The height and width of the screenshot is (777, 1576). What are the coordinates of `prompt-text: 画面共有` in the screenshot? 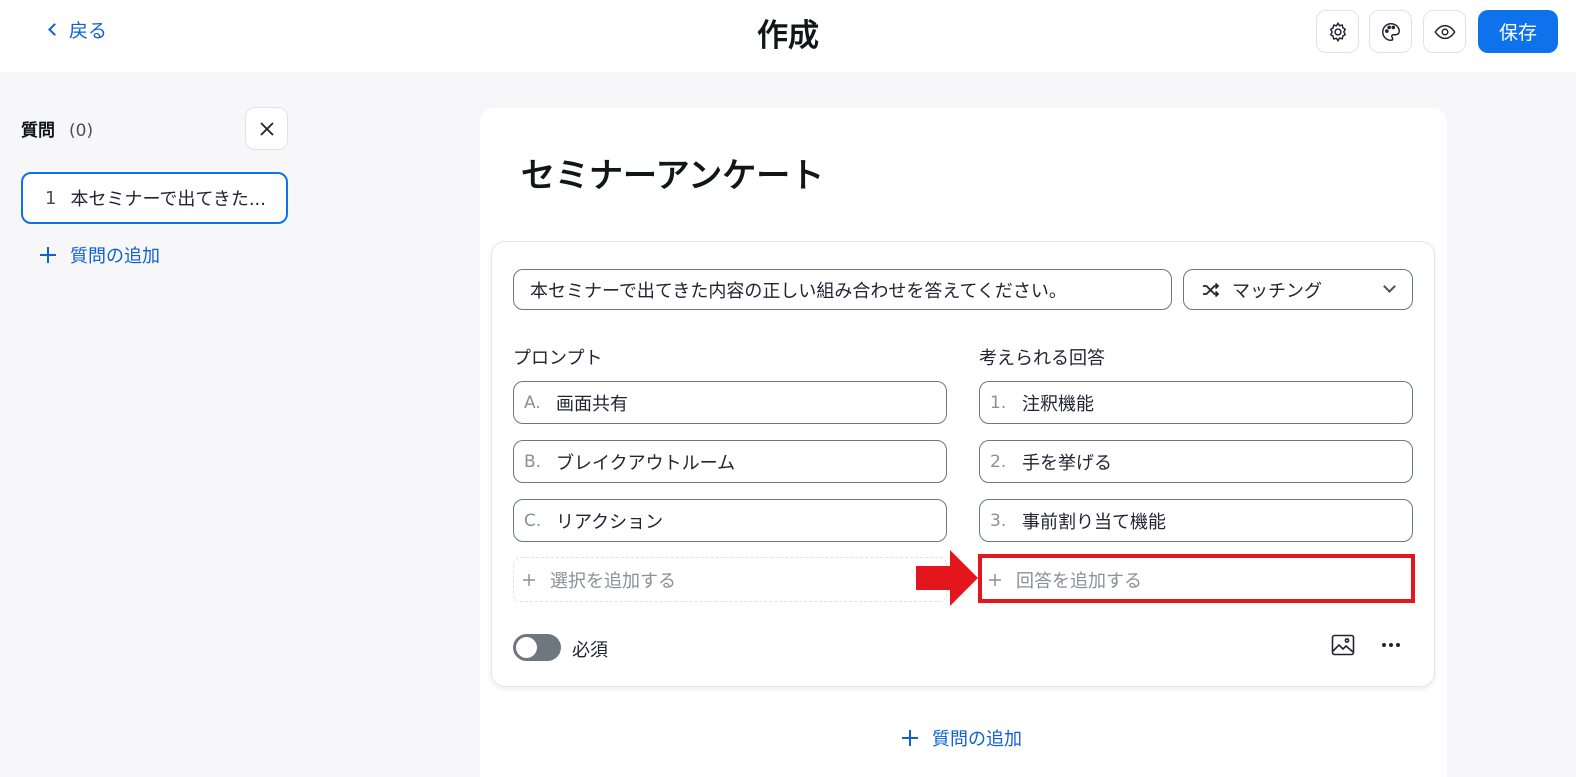 It's located at (592, 404).